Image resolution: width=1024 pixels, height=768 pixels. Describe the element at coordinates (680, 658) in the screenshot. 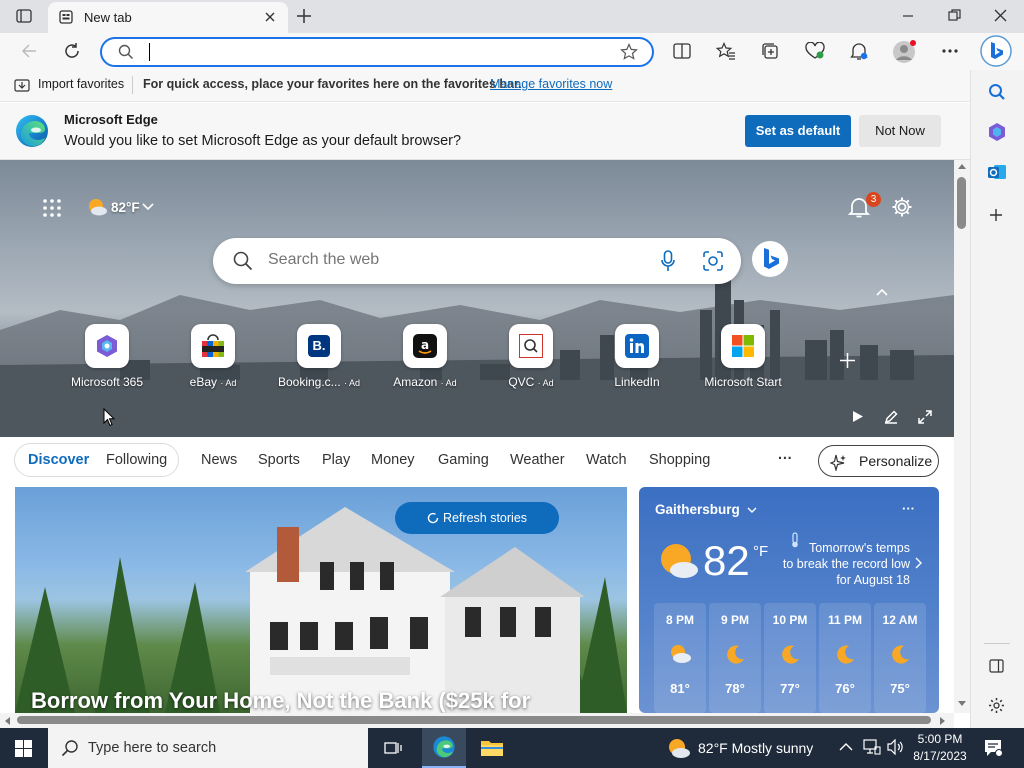

I see `hourly-forecast-item: 8 PM 81°` at that location.